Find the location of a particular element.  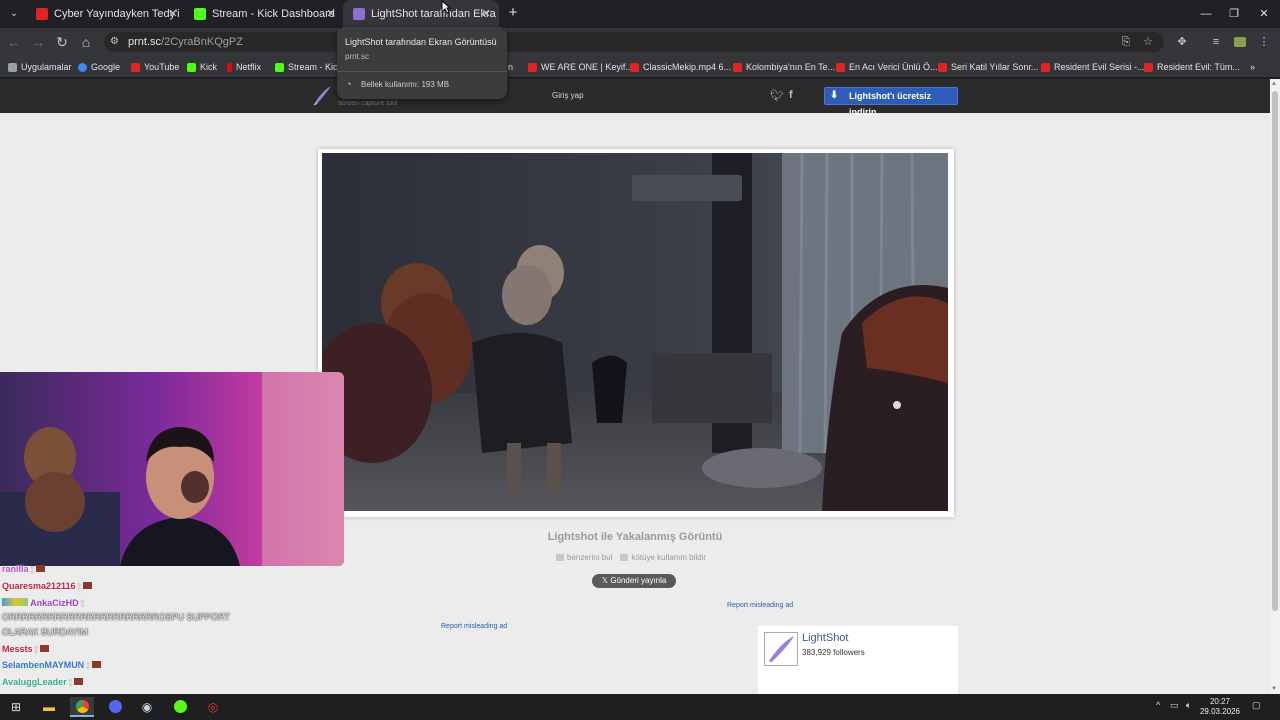

install-app-icon: ⎘ is located at coordinates (1126, 42).